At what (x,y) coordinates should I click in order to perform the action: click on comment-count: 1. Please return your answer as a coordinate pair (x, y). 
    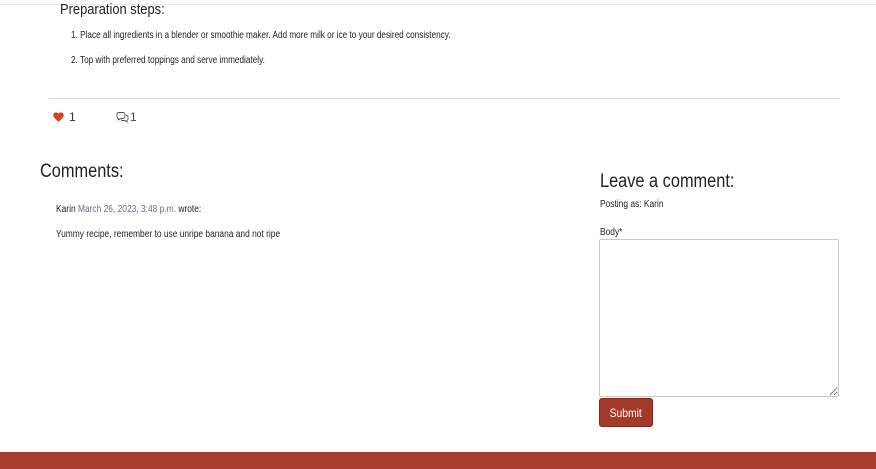
    Looking at the image, I should click on (133, 117).